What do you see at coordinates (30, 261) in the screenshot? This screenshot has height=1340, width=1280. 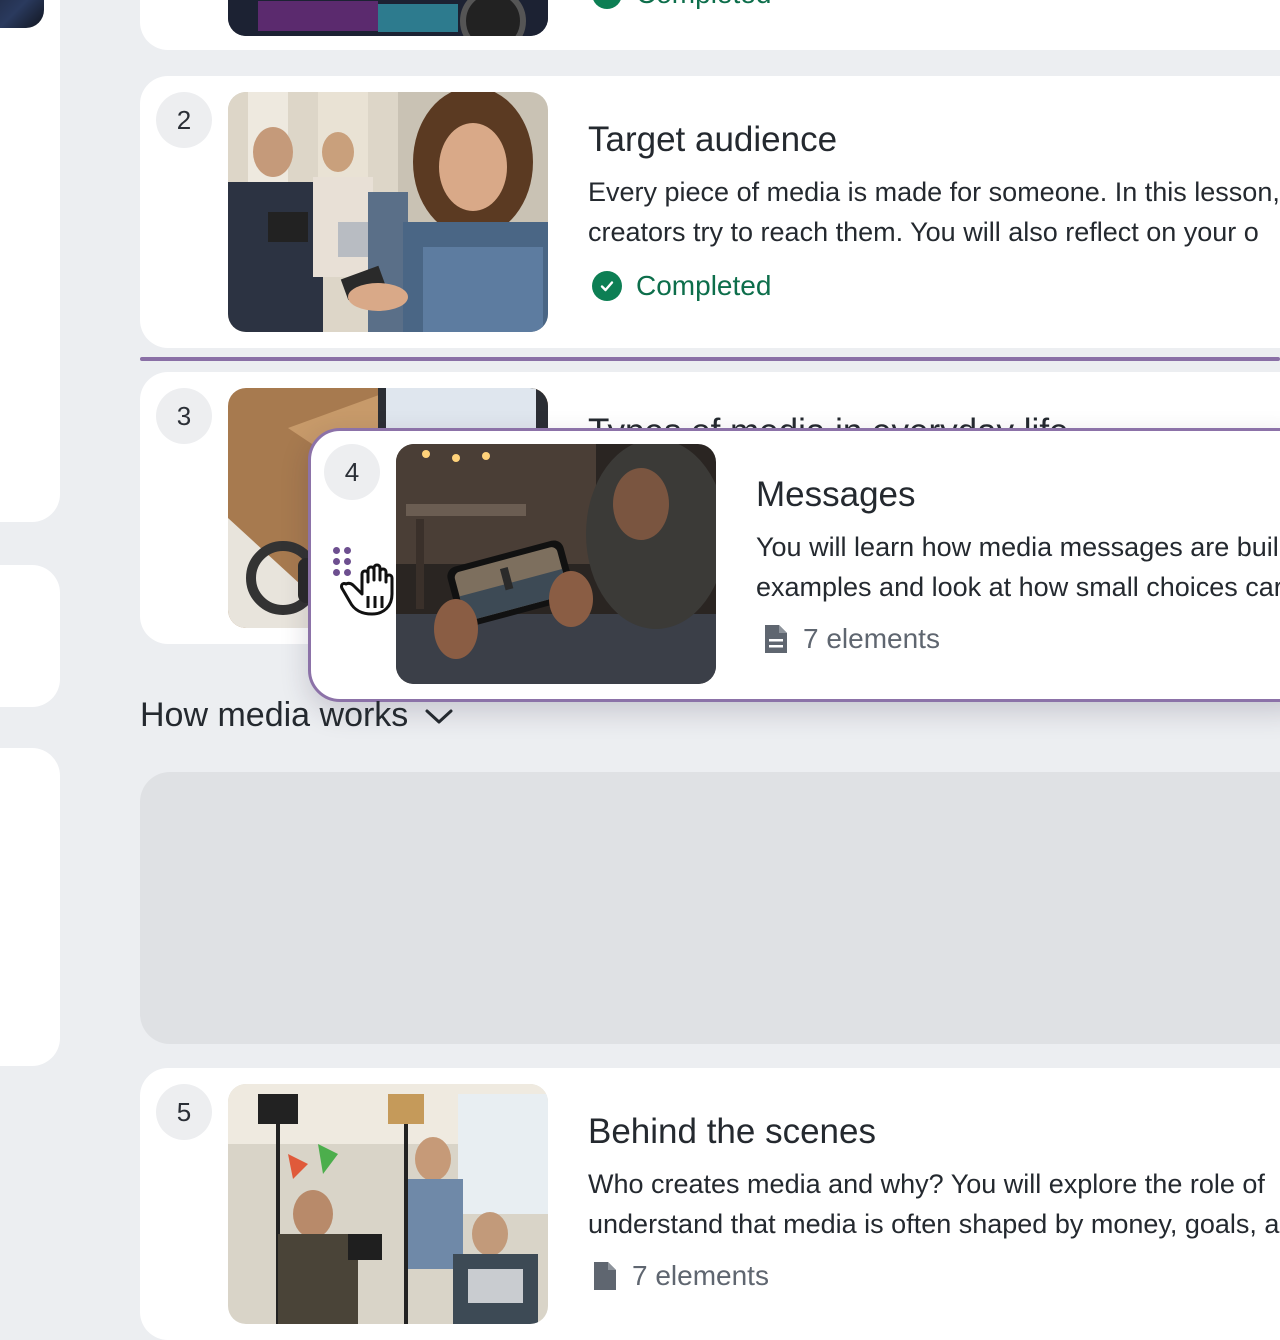 I see `sidebar-card-top` at bounding box center [30, 261].